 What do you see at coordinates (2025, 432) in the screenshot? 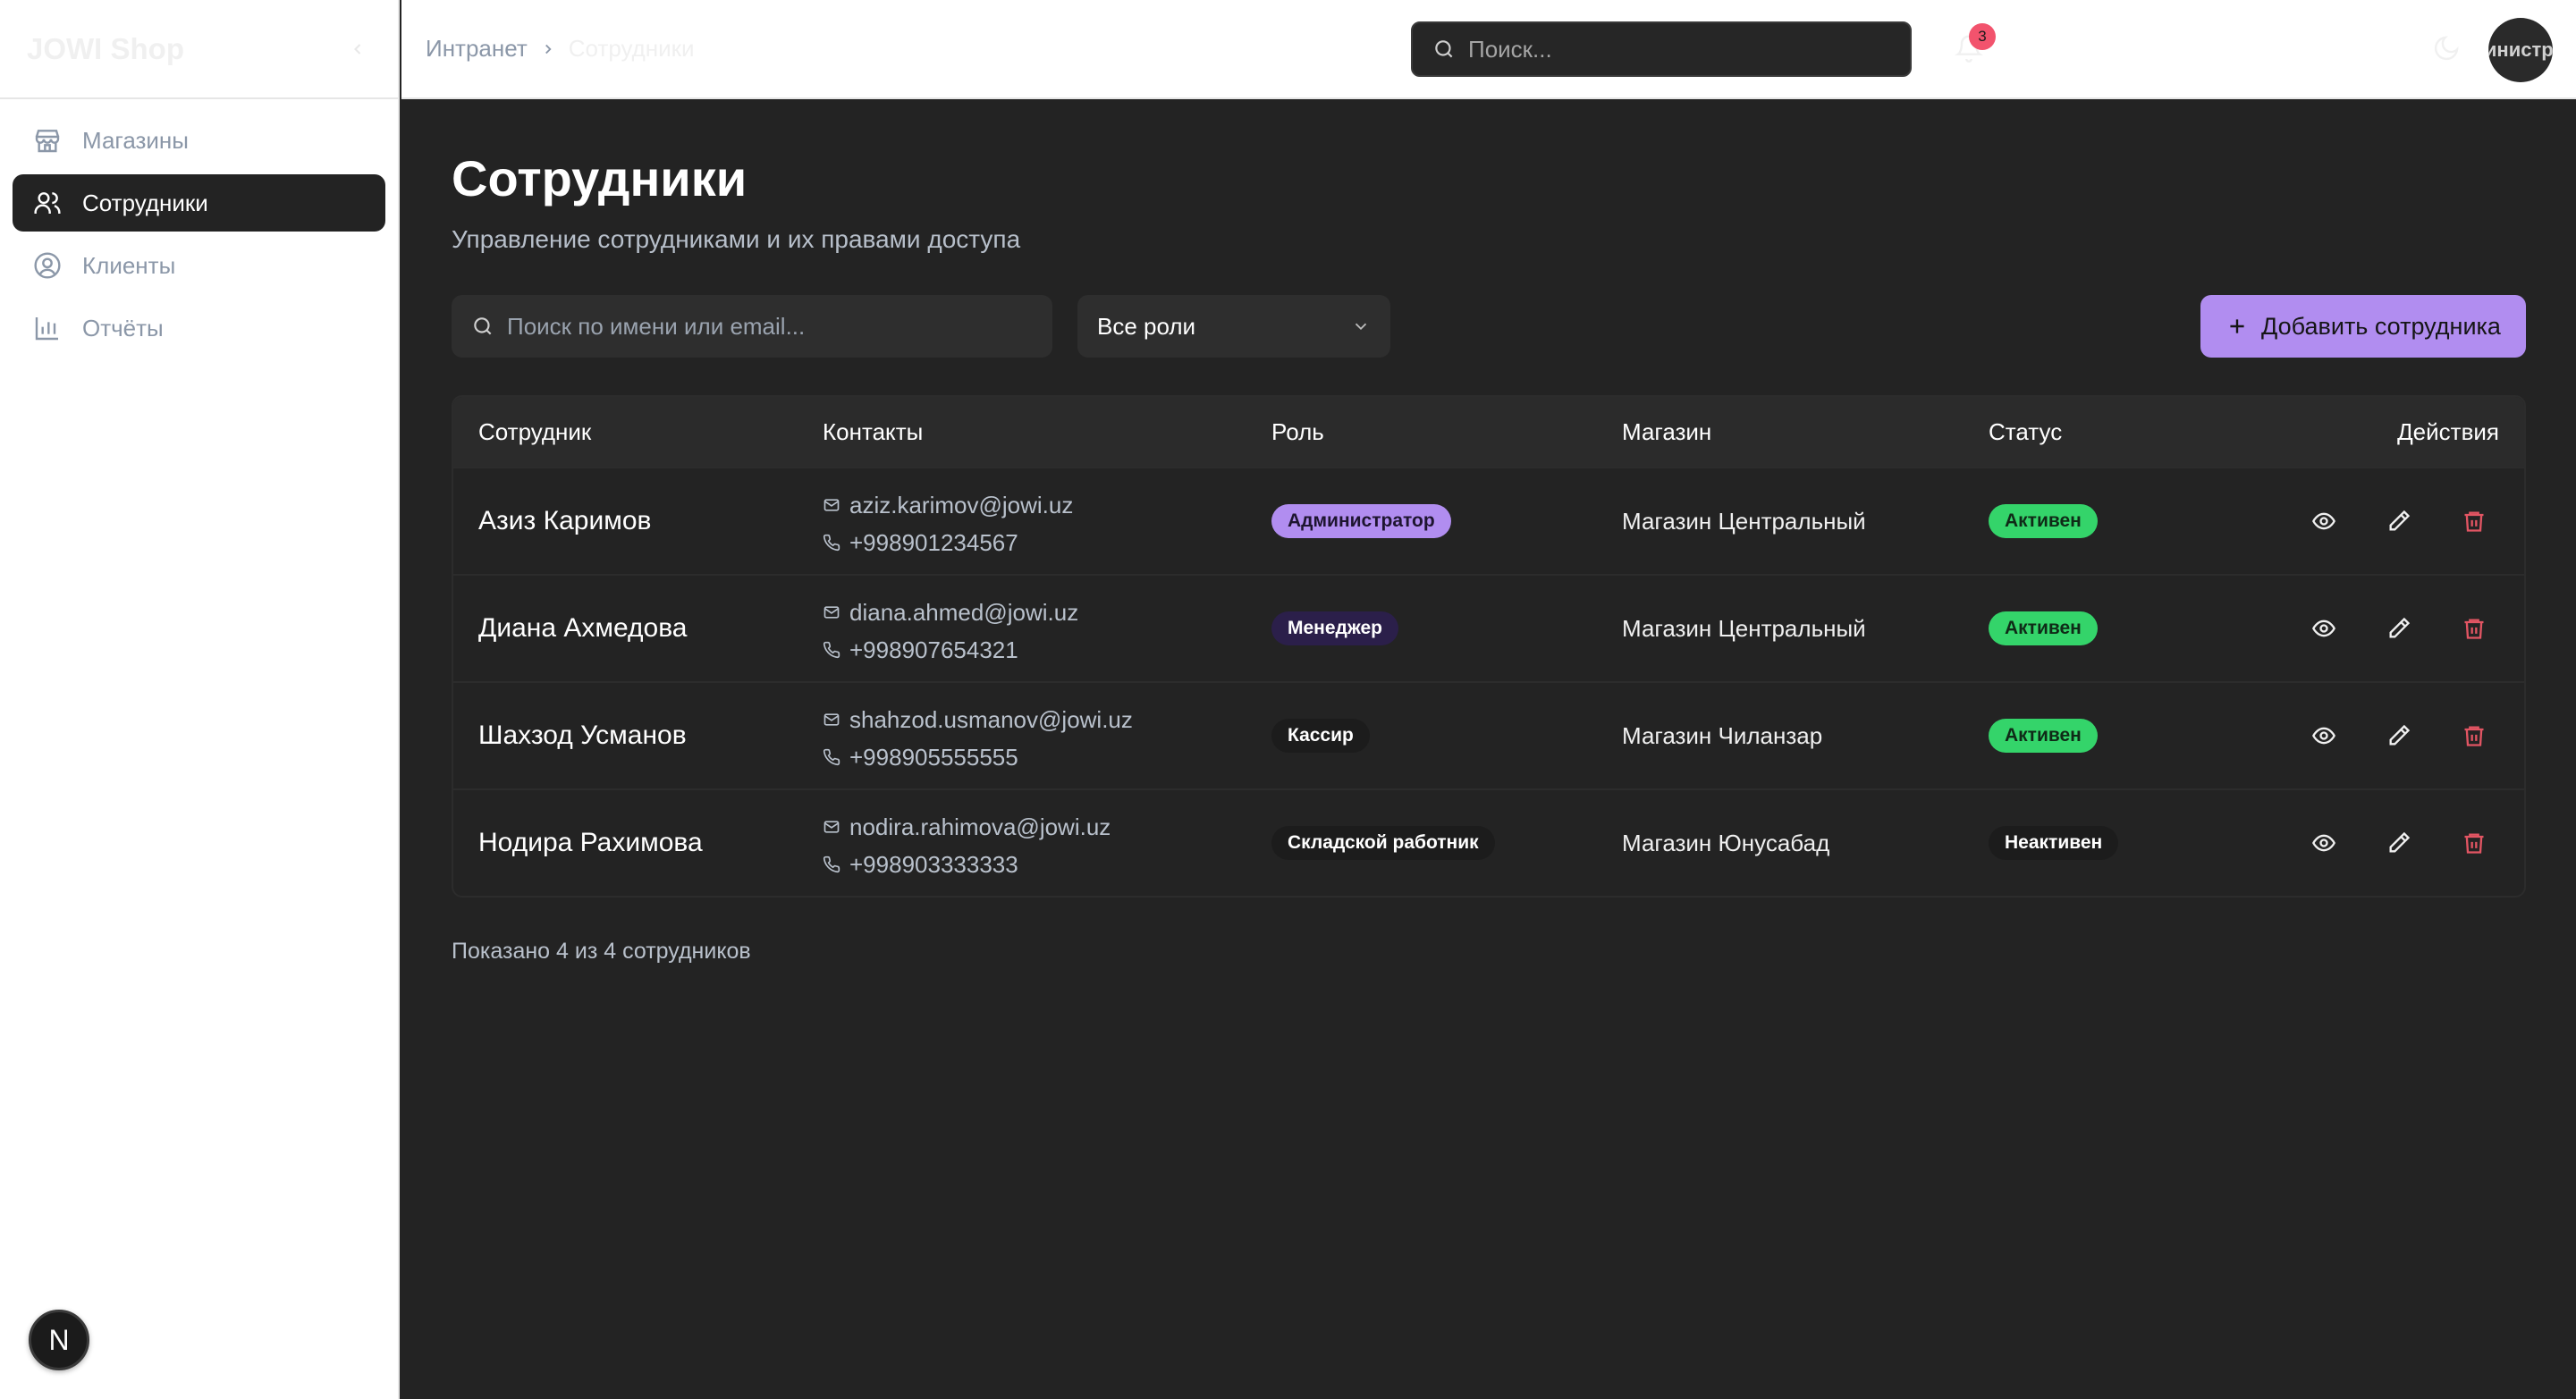
I see `header-status: Статус` at bounding box center [2025, 432].